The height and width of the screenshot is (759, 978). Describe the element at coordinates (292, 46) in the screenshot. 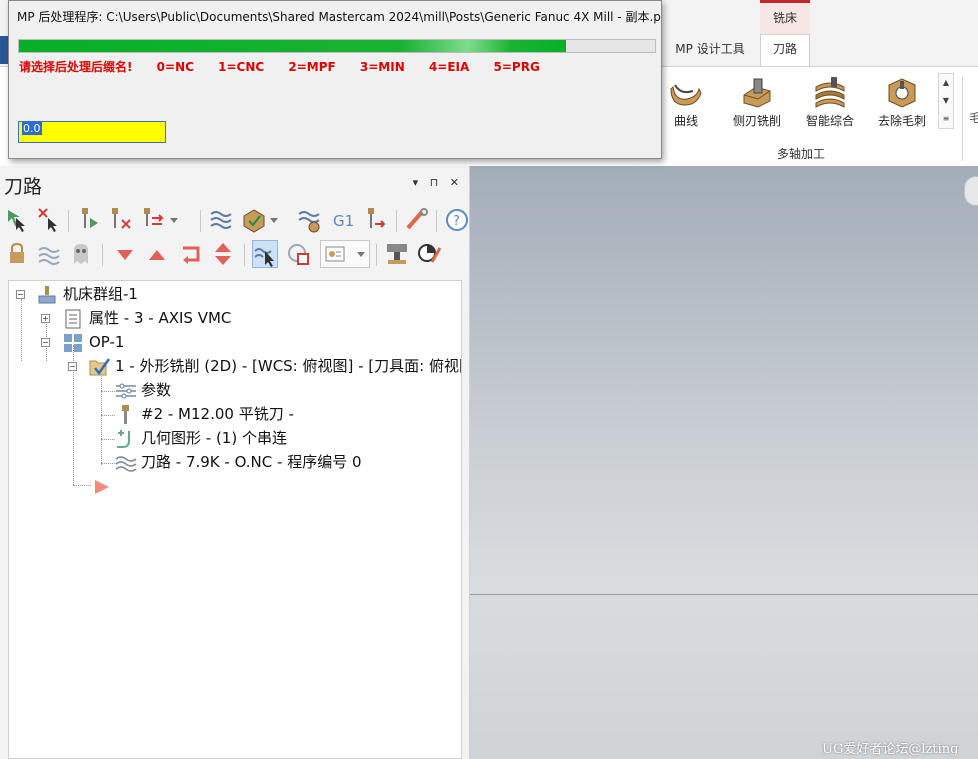

I see `progress-fill` at that location.